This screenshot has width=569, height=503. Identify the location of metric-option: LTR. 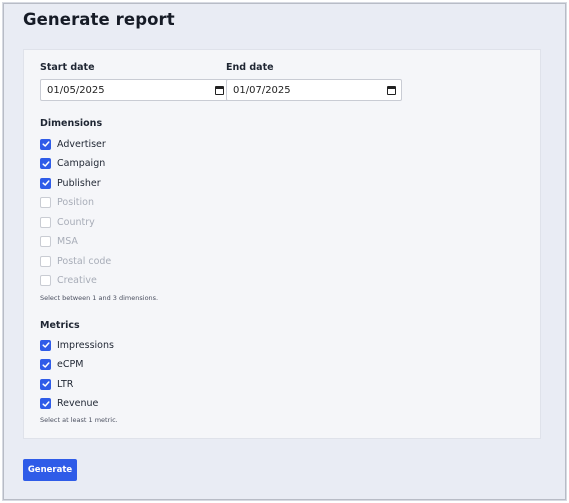
(56, 384).